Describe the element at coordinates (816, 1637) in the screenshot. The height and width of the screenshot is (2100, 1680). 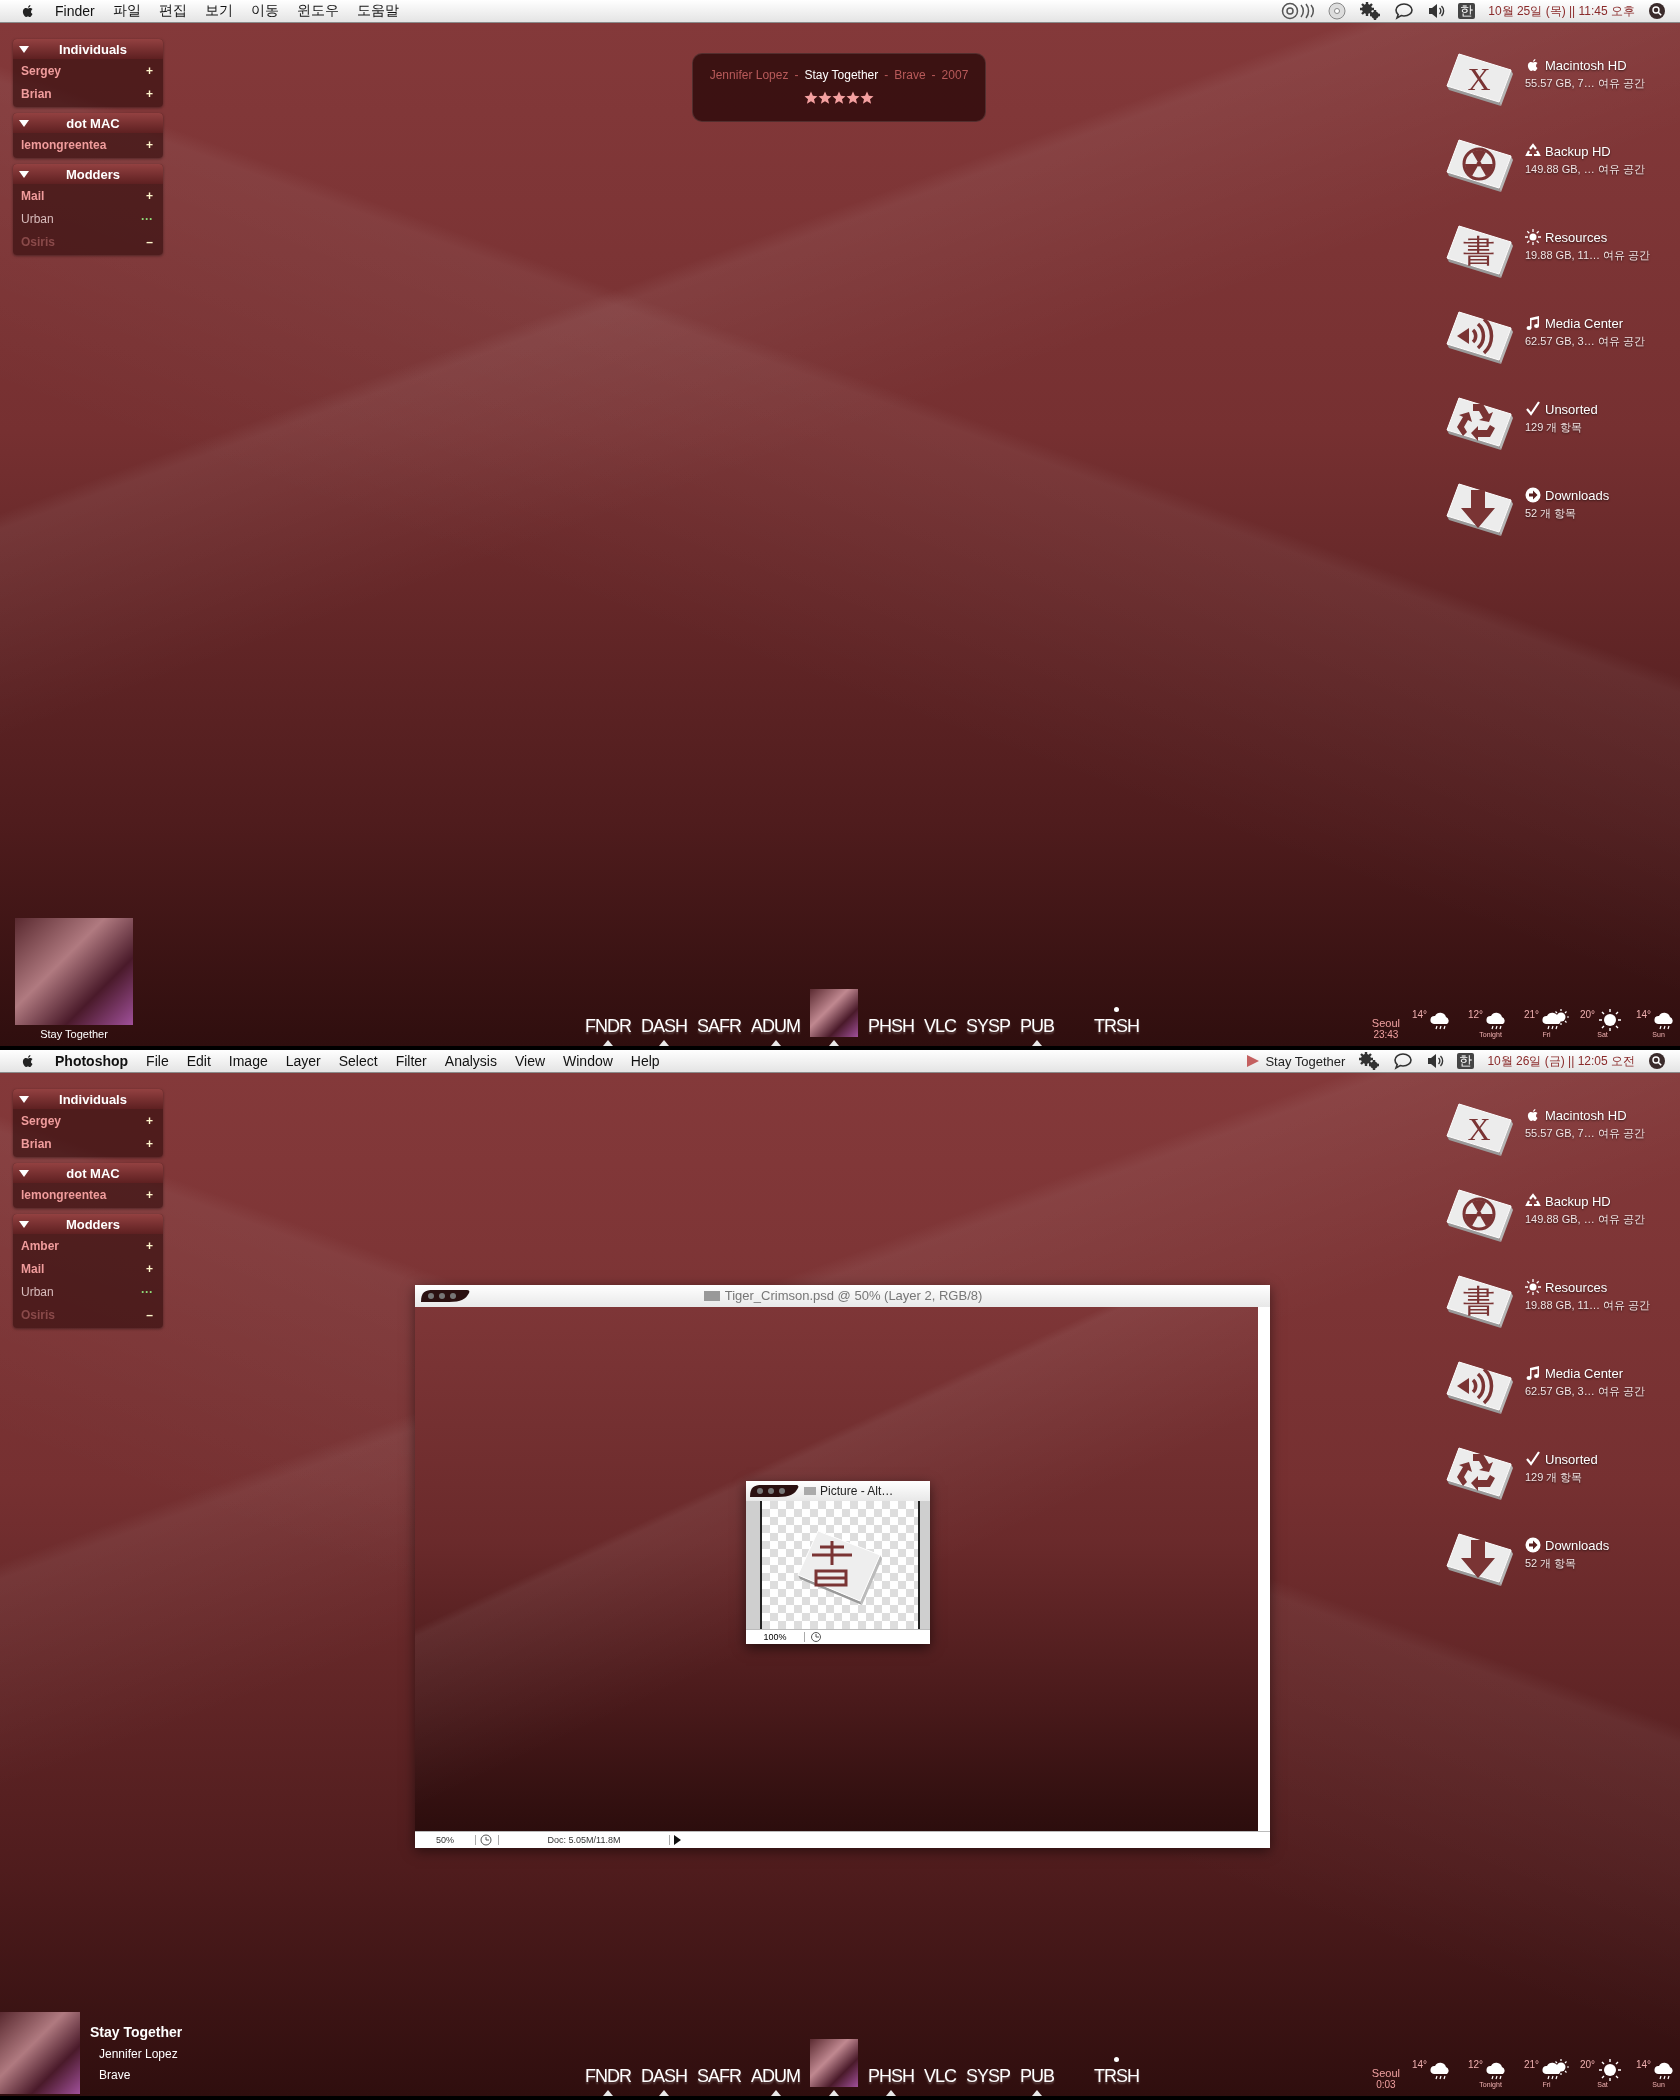
I see `info-icon` at that location.